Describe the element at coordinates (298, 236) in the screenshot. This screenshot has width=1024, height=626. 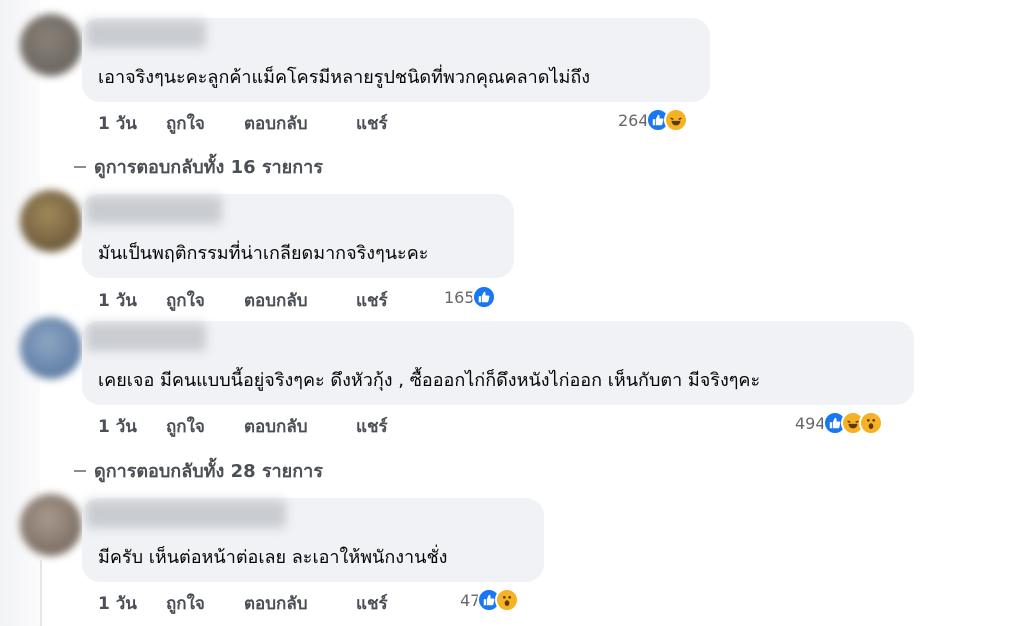
I see `comment-bubble: มันเป็นพฤติกรรมที่น่าเกลียดมากจริงๆนะคะ` at that location.